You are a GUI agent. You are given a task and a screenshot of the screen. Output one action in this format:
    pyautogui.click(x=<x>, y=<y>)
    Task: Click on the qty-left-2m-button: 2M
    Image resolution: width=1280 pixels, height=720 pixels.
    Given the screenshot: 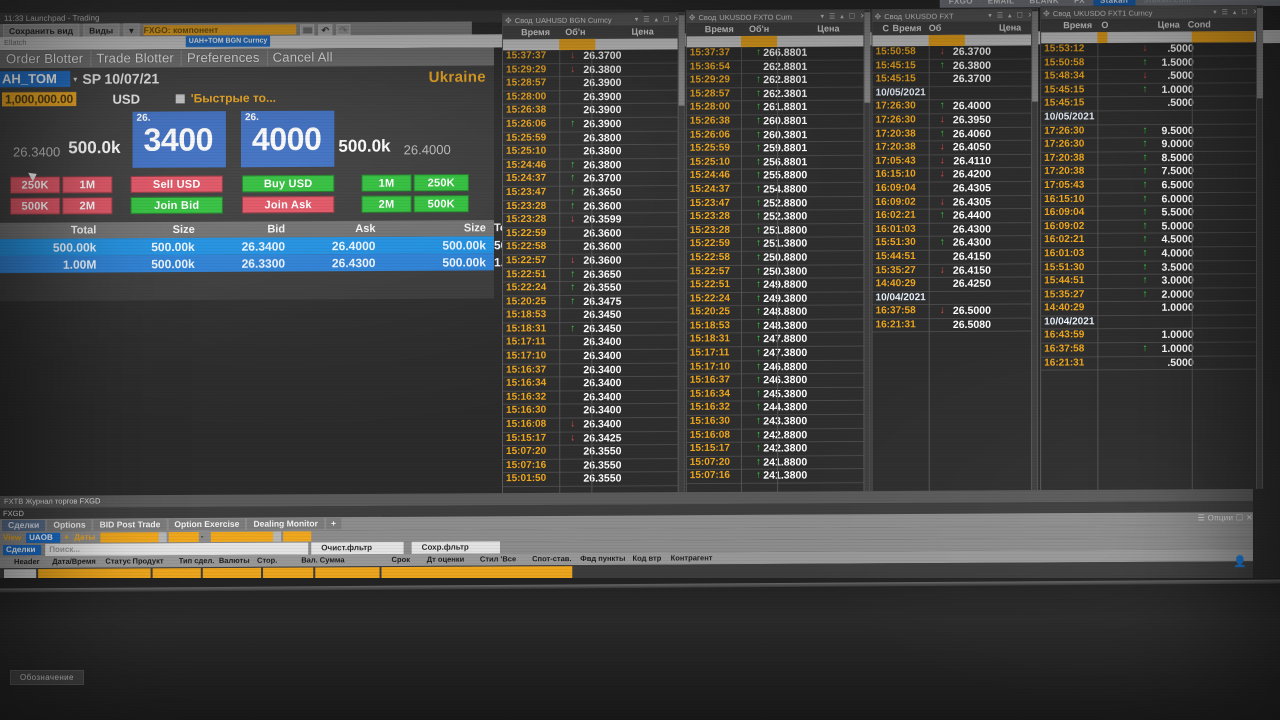 What is the action you would take?
    pyautogui.click(x=87, y=206)
    